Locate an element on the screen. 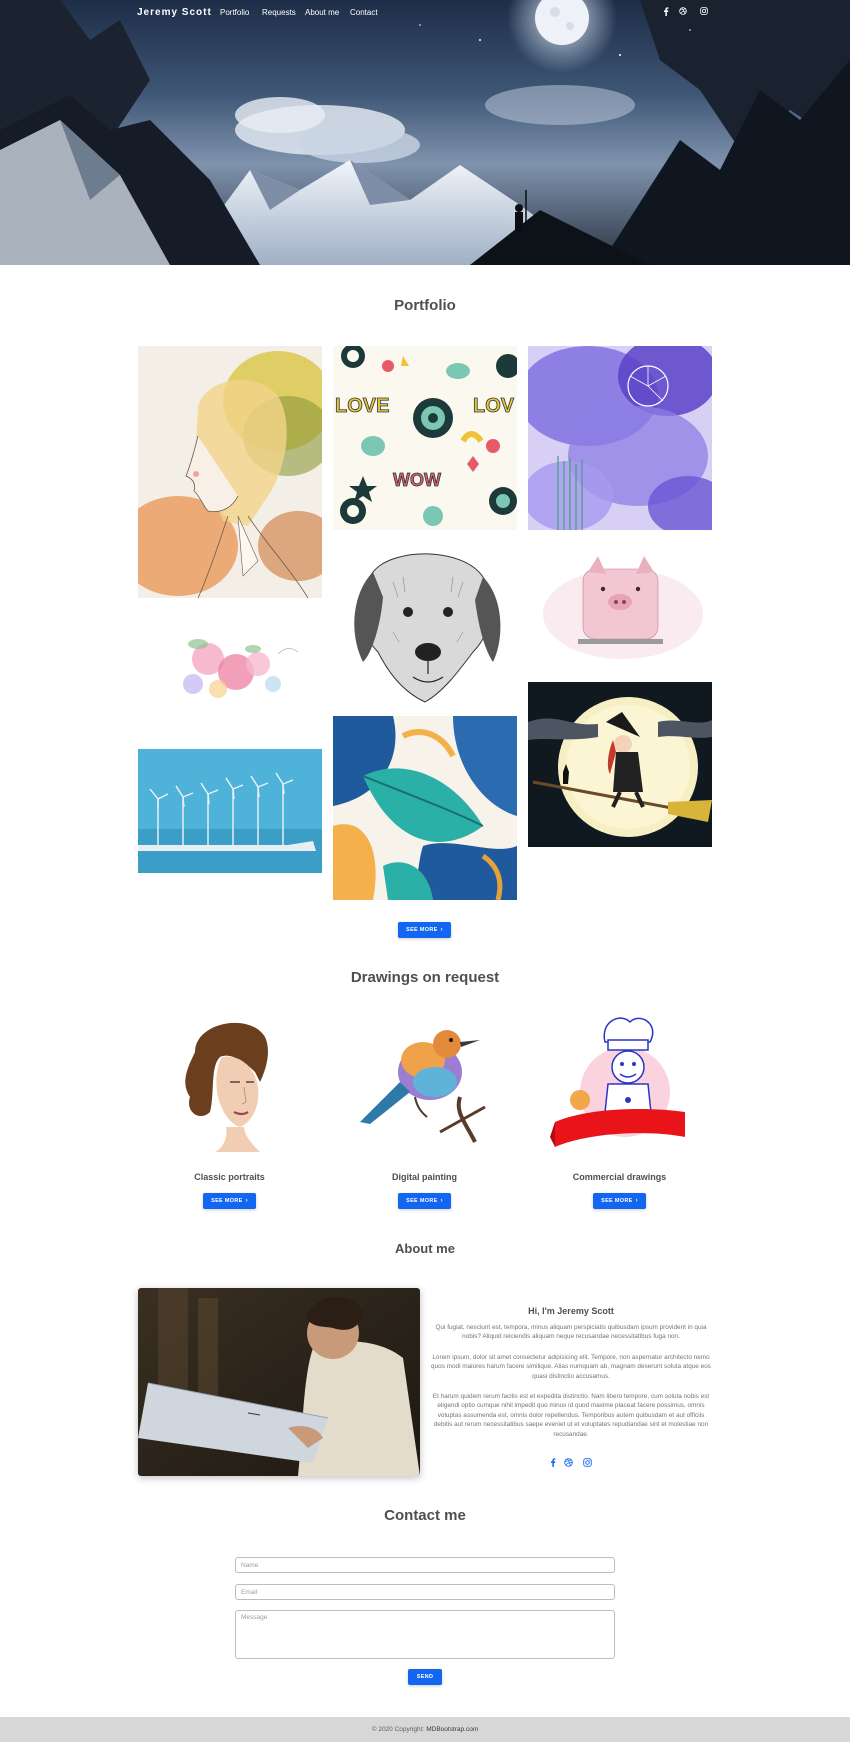  nav-link-requests: Requests is located at coordinates (279, 12).